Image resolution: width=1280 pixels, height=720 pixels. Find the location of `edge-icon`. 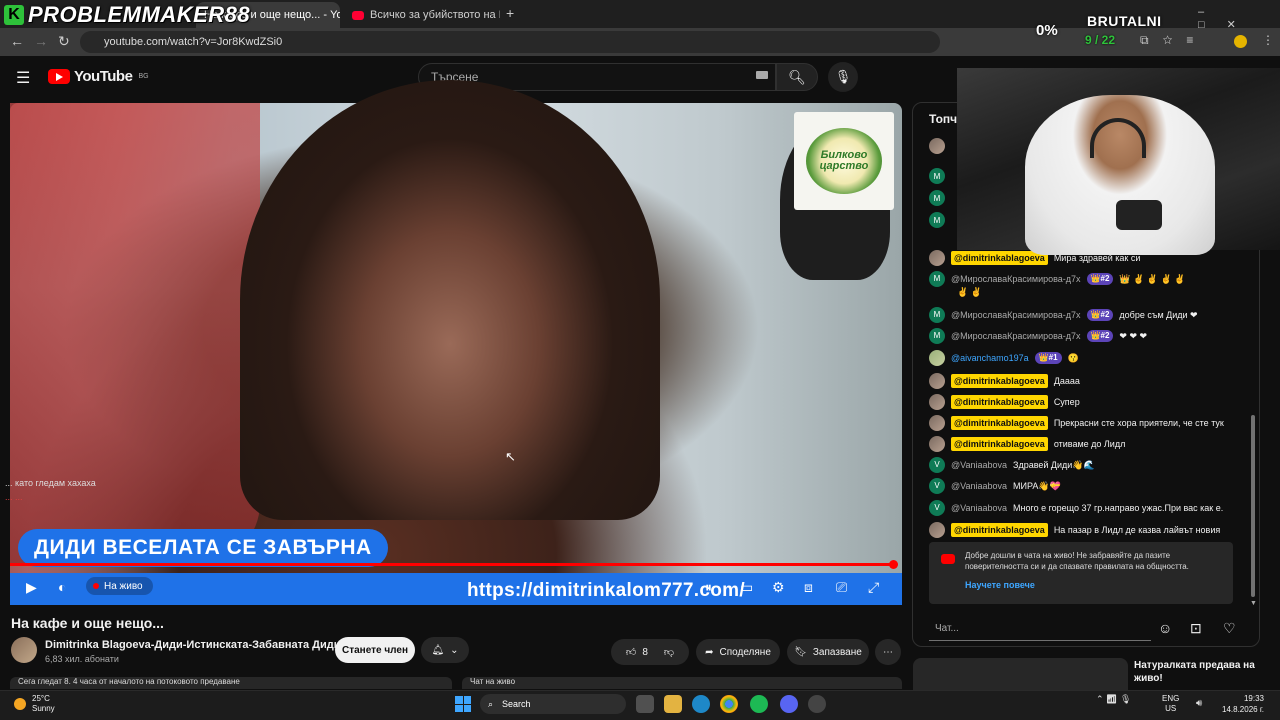

edge-icon is located at coordinates (701, 704).